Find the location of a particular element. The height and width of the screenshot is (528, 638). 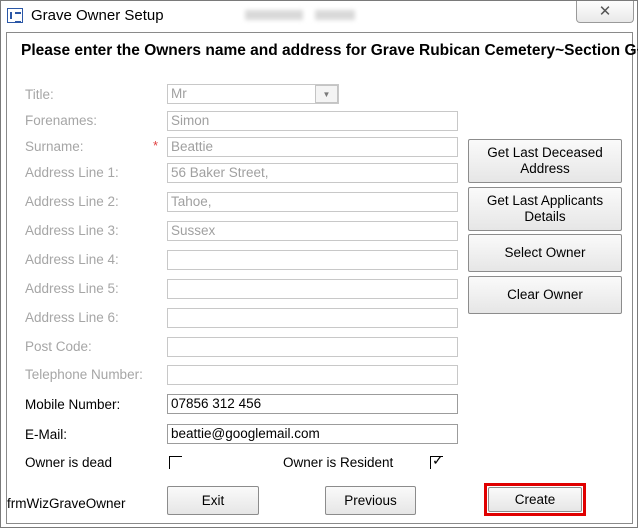

chevron-down-icon: ▼ is located at coordinates (326, 94).